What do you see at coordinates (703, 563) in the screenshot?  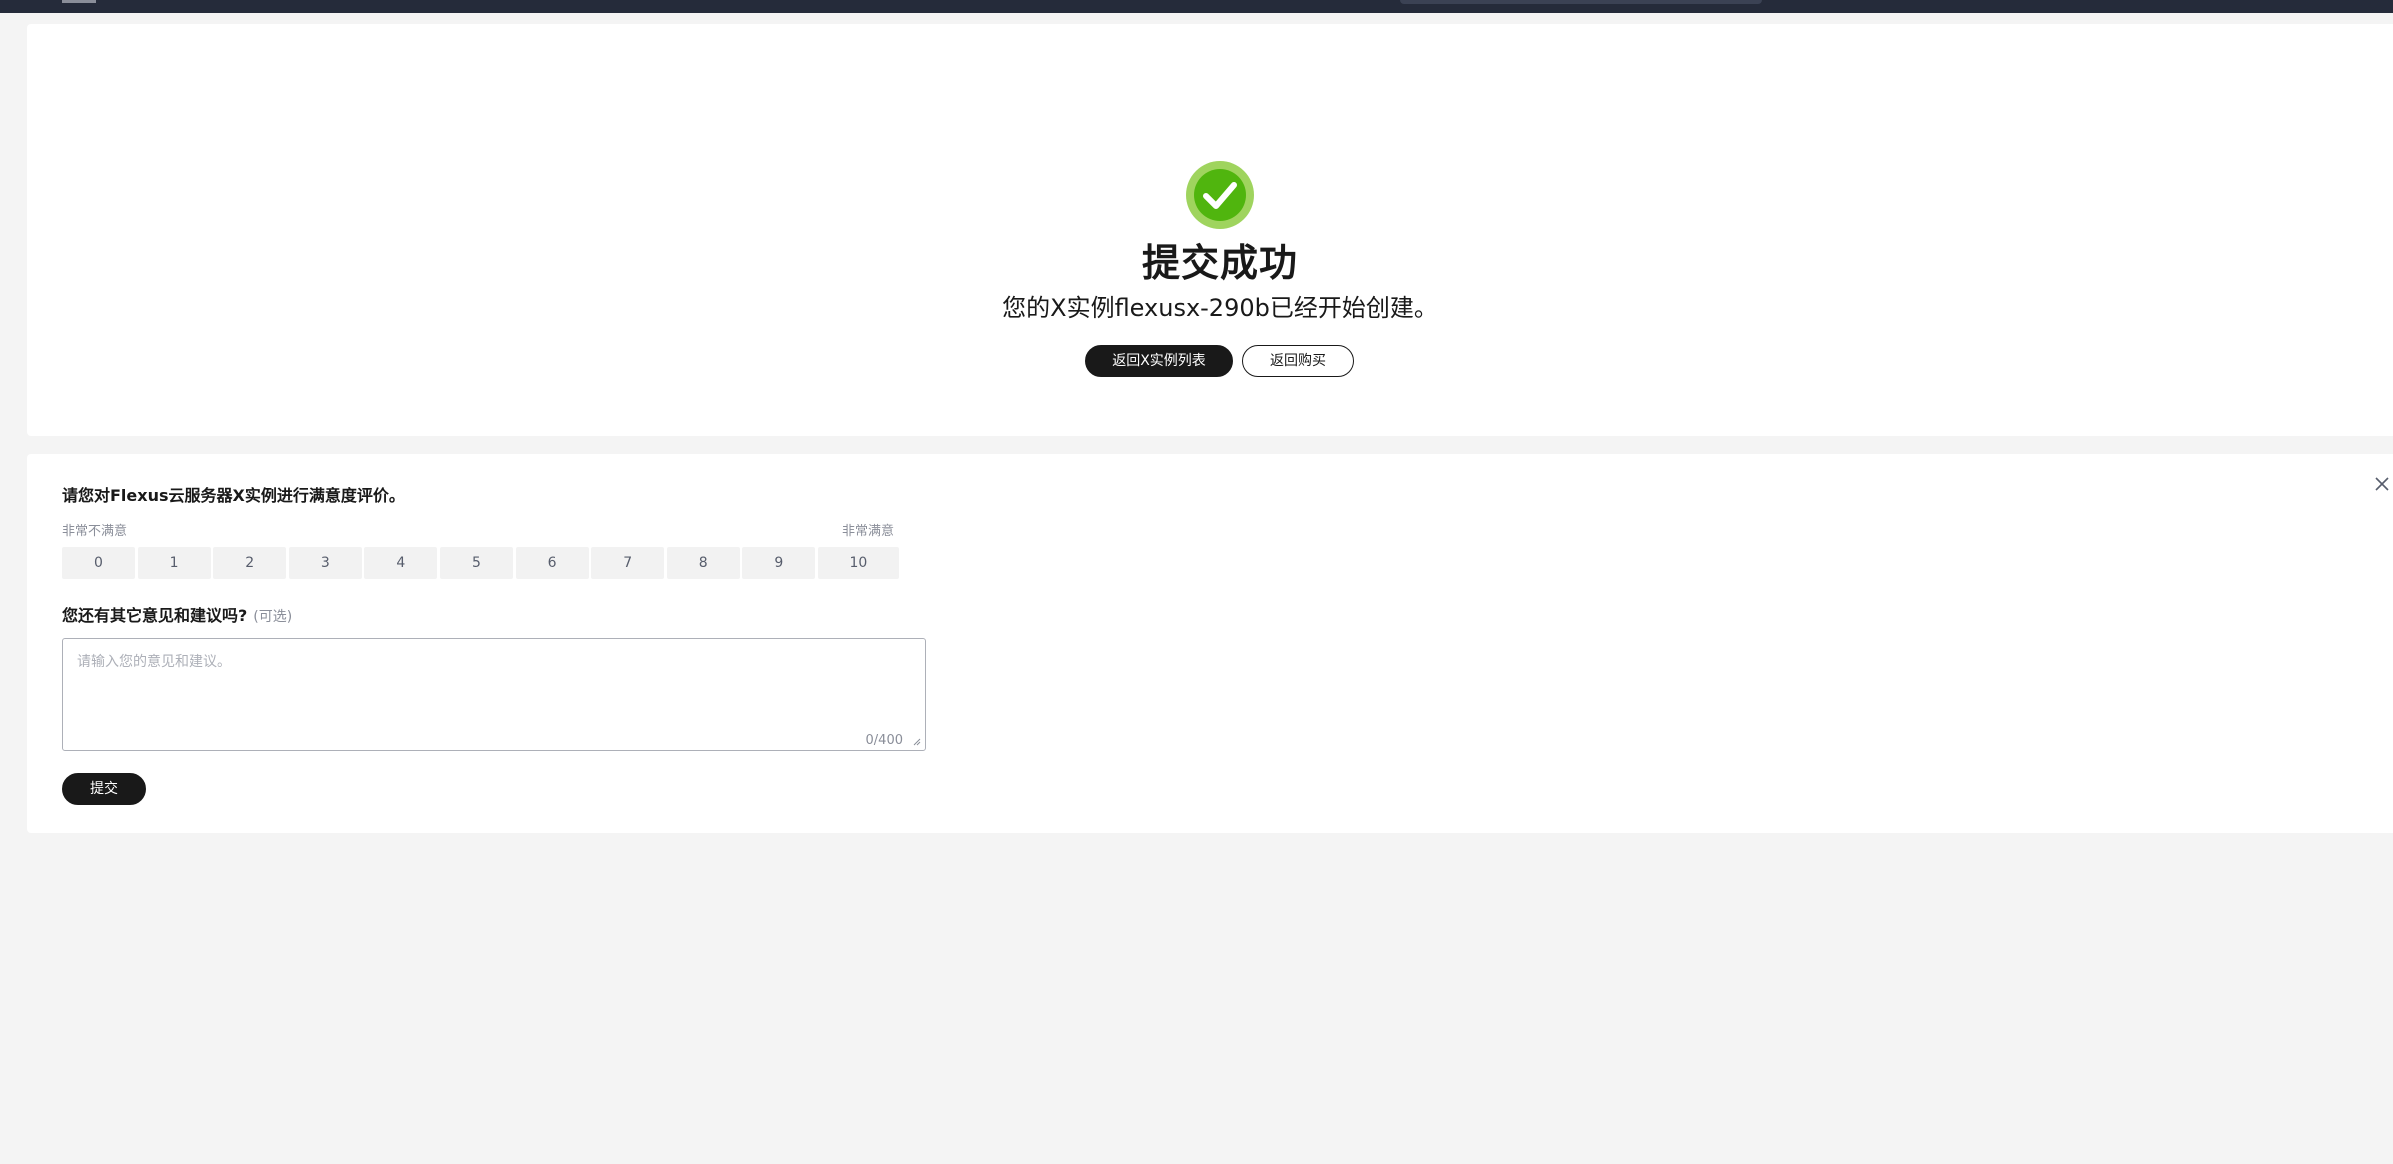 I see `rating-option-8: 8` at bounding box center [703, 563].